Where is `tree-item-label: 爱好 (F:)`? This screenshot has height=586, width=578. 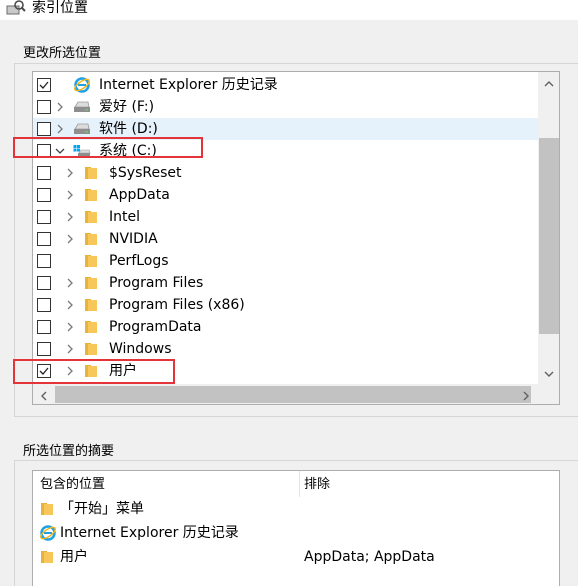
tree-item-label: 爱好 (F:) is located at coordinates (127, 107).